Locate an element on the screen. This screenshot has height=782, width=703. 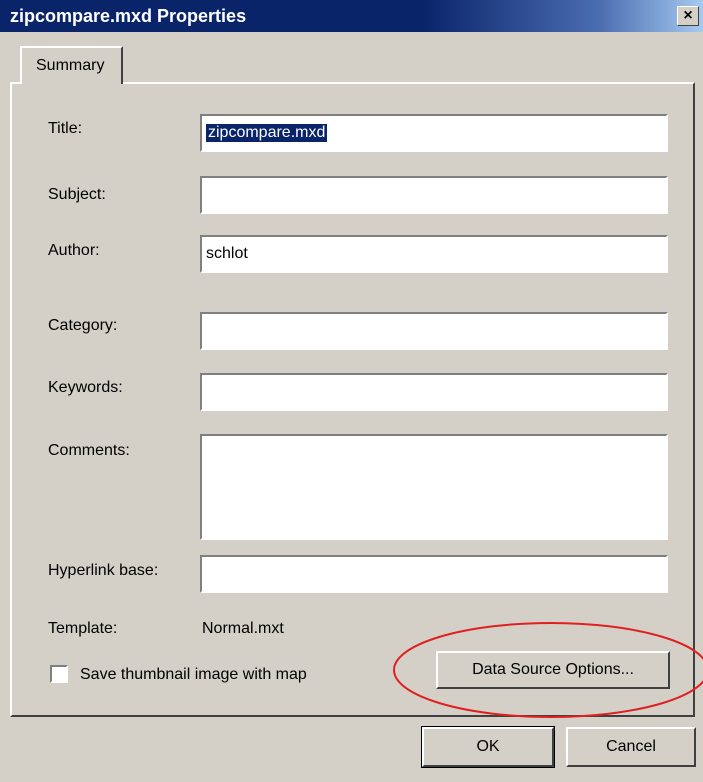
tab-summary-label: Summary is located at coordinates (70, 65).